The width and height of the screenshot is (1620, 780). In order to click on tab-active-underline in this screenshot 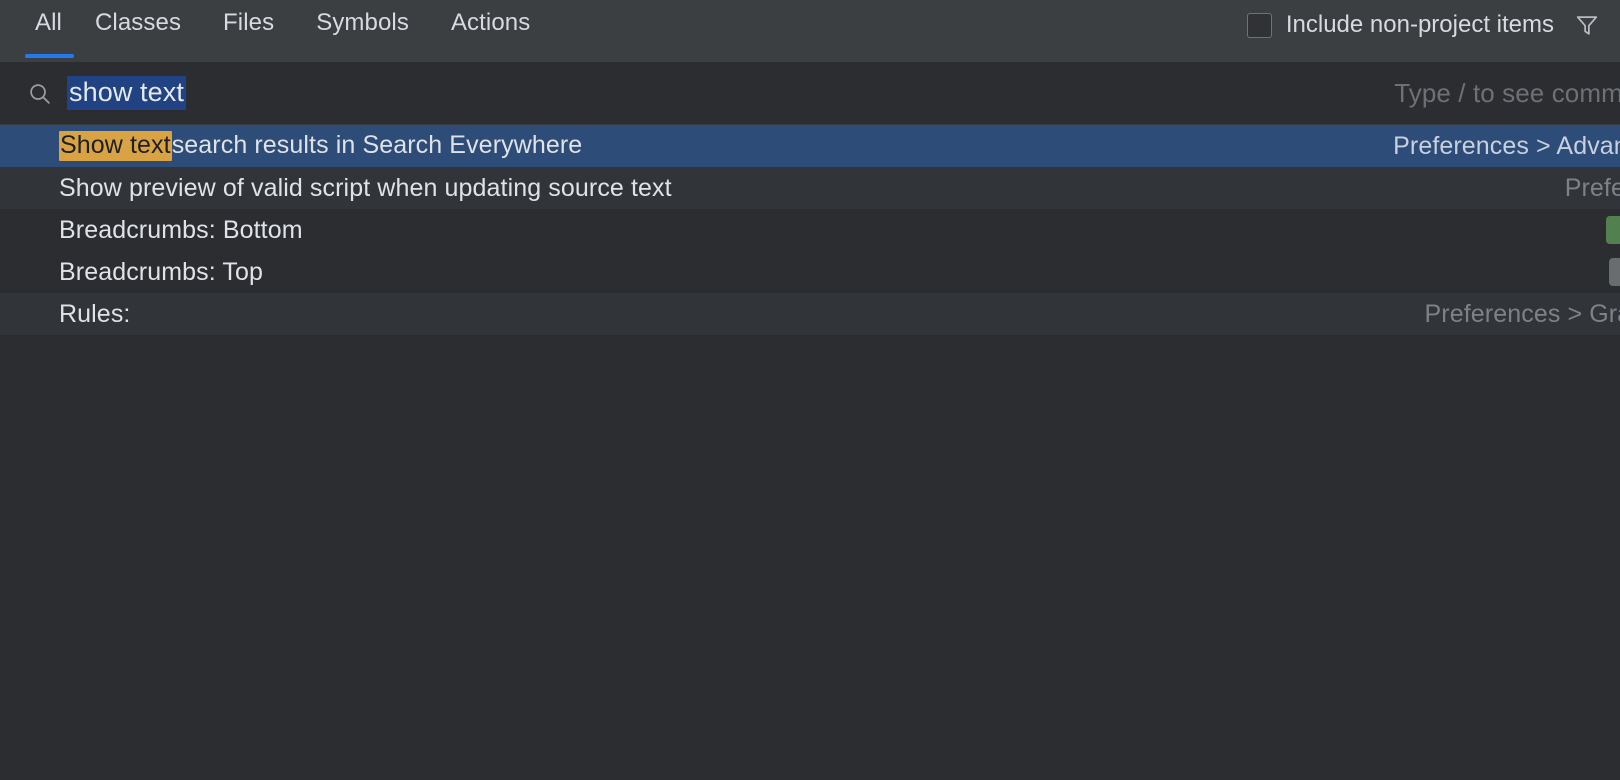, I will do `click(49, 56)`.